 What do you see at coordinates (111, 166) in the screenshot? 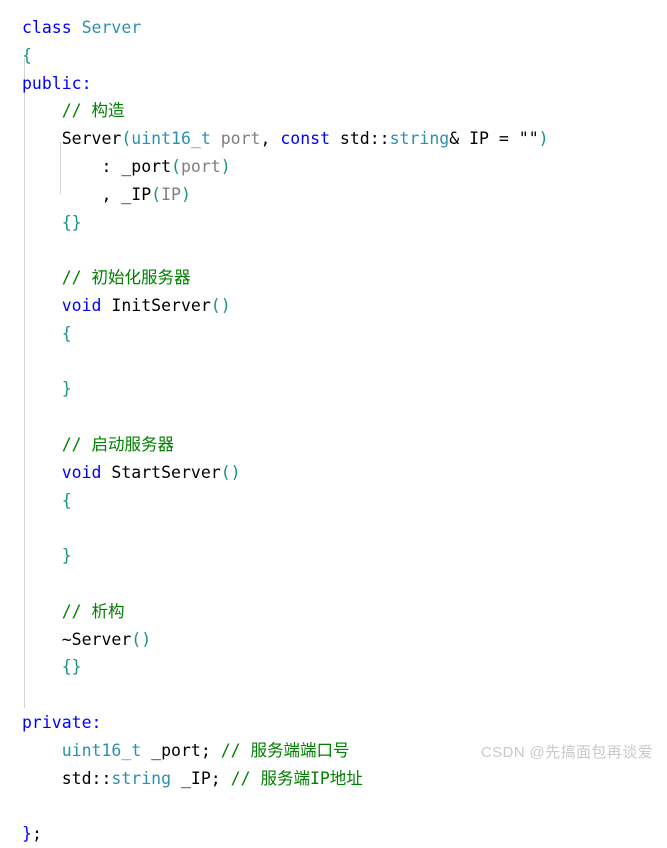
I see `token-init-colon: :` at bounding box center [111, 166].